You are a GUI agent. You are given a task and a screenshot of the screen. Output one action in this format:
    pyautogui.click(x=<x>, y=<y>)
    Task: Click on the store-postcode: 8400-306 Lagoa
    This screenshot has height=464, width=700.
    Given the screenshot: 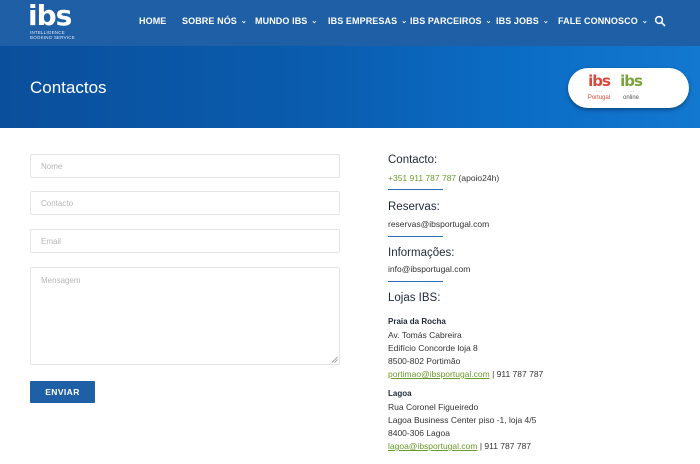 What is the action you would take?
    pyautogui.click(x=419, y=433)
    